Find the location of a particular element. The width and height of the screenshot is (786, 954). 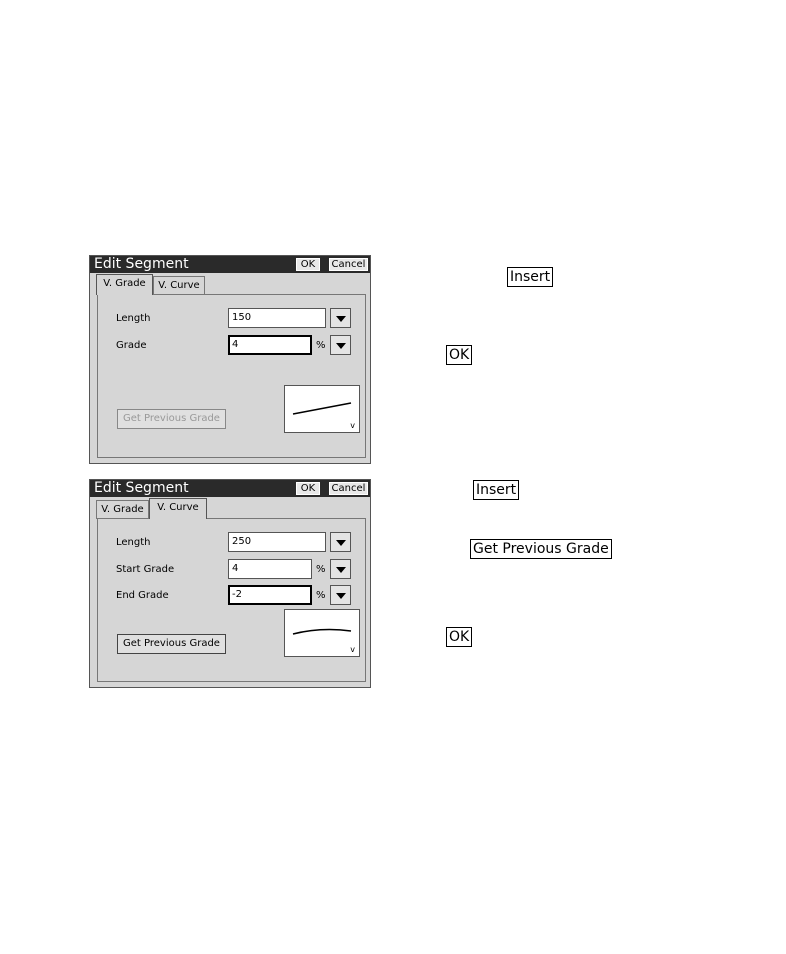

length-field: 250 is located at coordinates (277, 542).